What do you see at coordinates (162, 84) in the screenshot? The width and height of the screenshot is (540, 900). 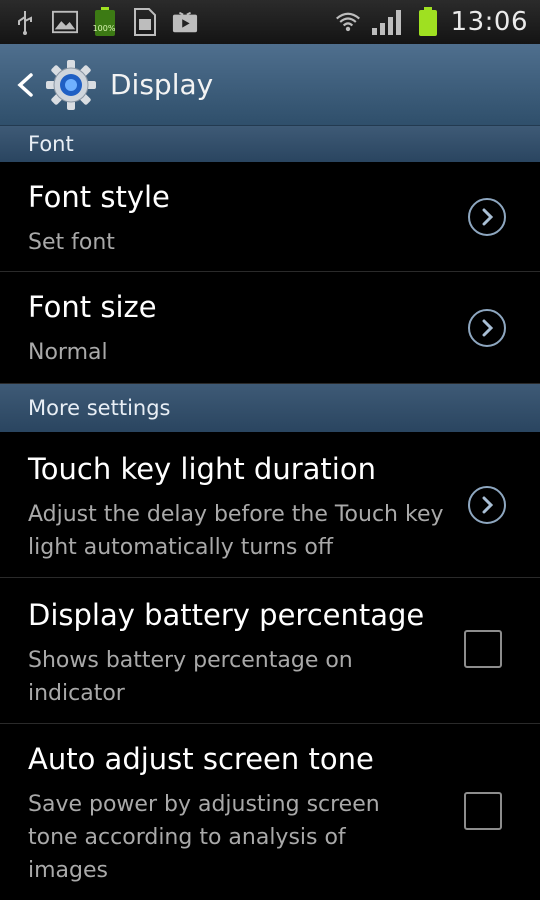 I see `page-title: Display` at bounding box center [162, 84].